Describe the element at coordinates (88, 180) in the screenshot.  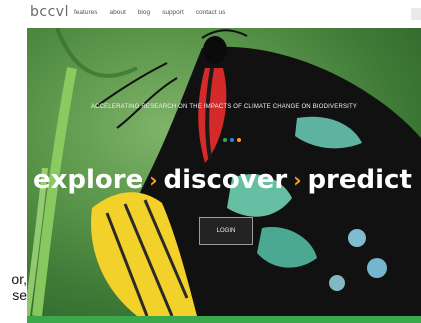
I see `headline-explore: explore` at that location.